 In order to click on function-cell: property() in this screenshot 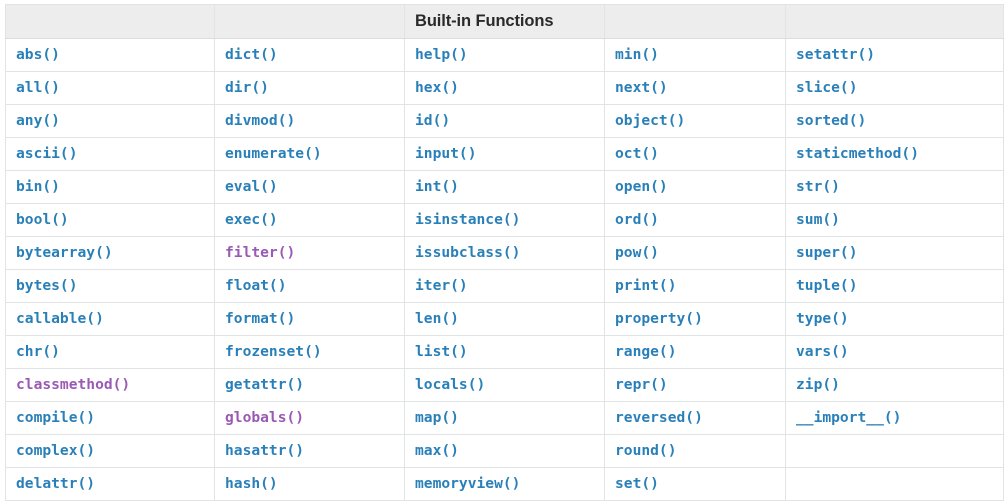, I will do `click(695, 319)`.